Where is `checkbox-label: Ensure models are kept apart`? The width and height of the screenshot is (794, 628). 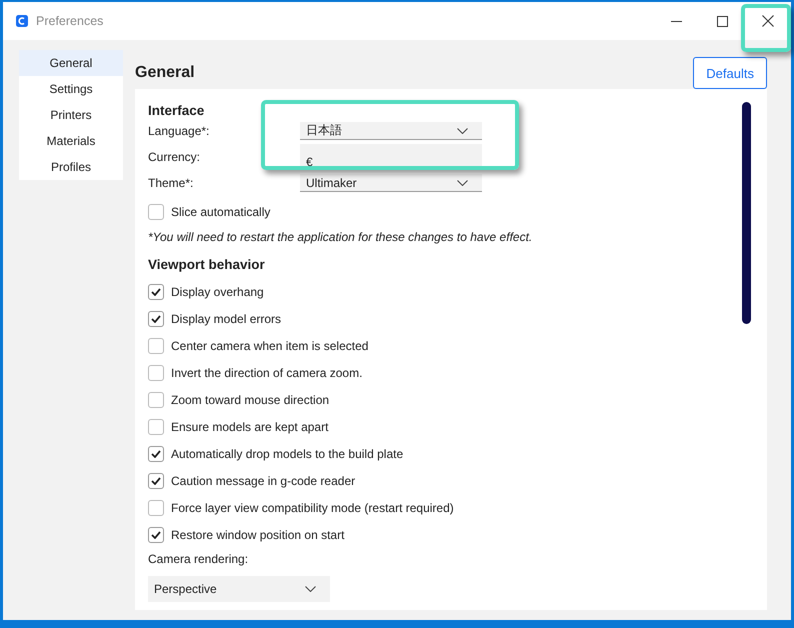
checkbox-label: Ensure models are kept apart is located at coordinates (249, 427).